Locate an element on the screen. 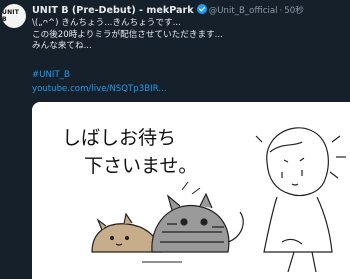 This screenshot has height=279, width=350. hashtag-link: #UNIT_B is located at coordinates (51, 75).